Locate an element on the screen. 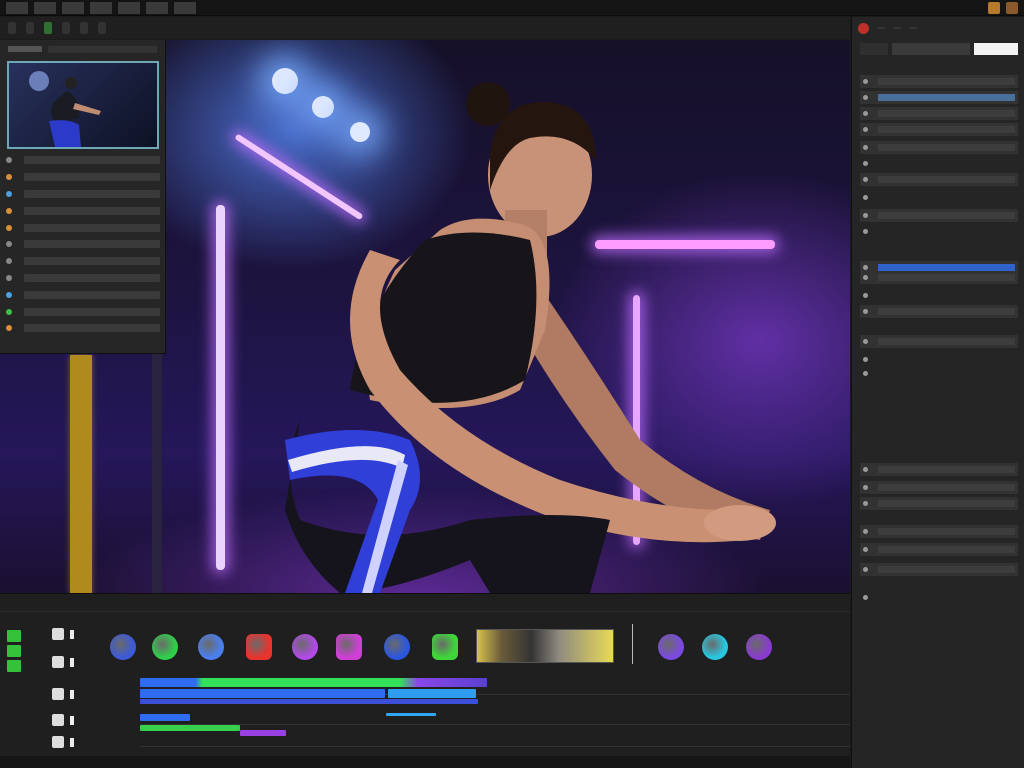 Image resolution: width=1024 pixels, height=768 pixels. glow-effect-icon is located at coordinates (397, 647).